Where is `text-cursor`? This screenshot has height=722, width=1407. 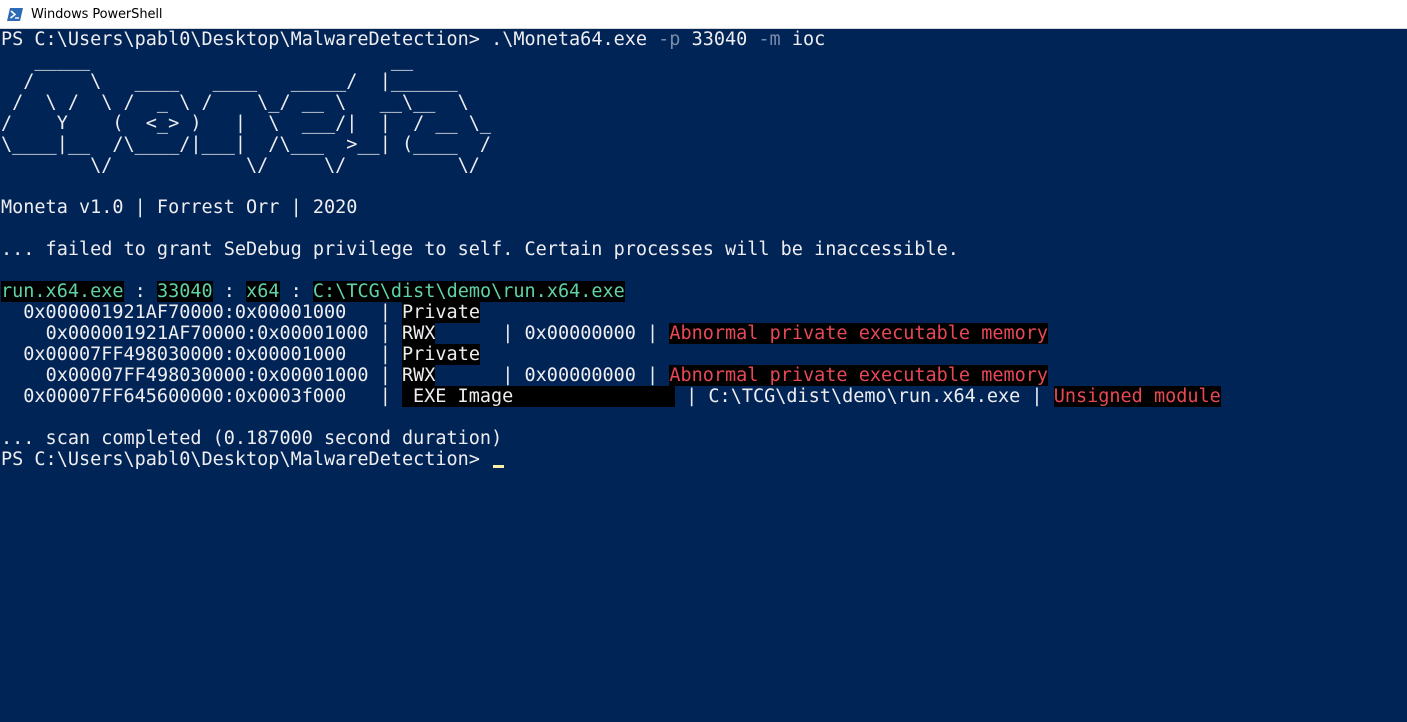 text-cursor is located at coordinates (499, 466).